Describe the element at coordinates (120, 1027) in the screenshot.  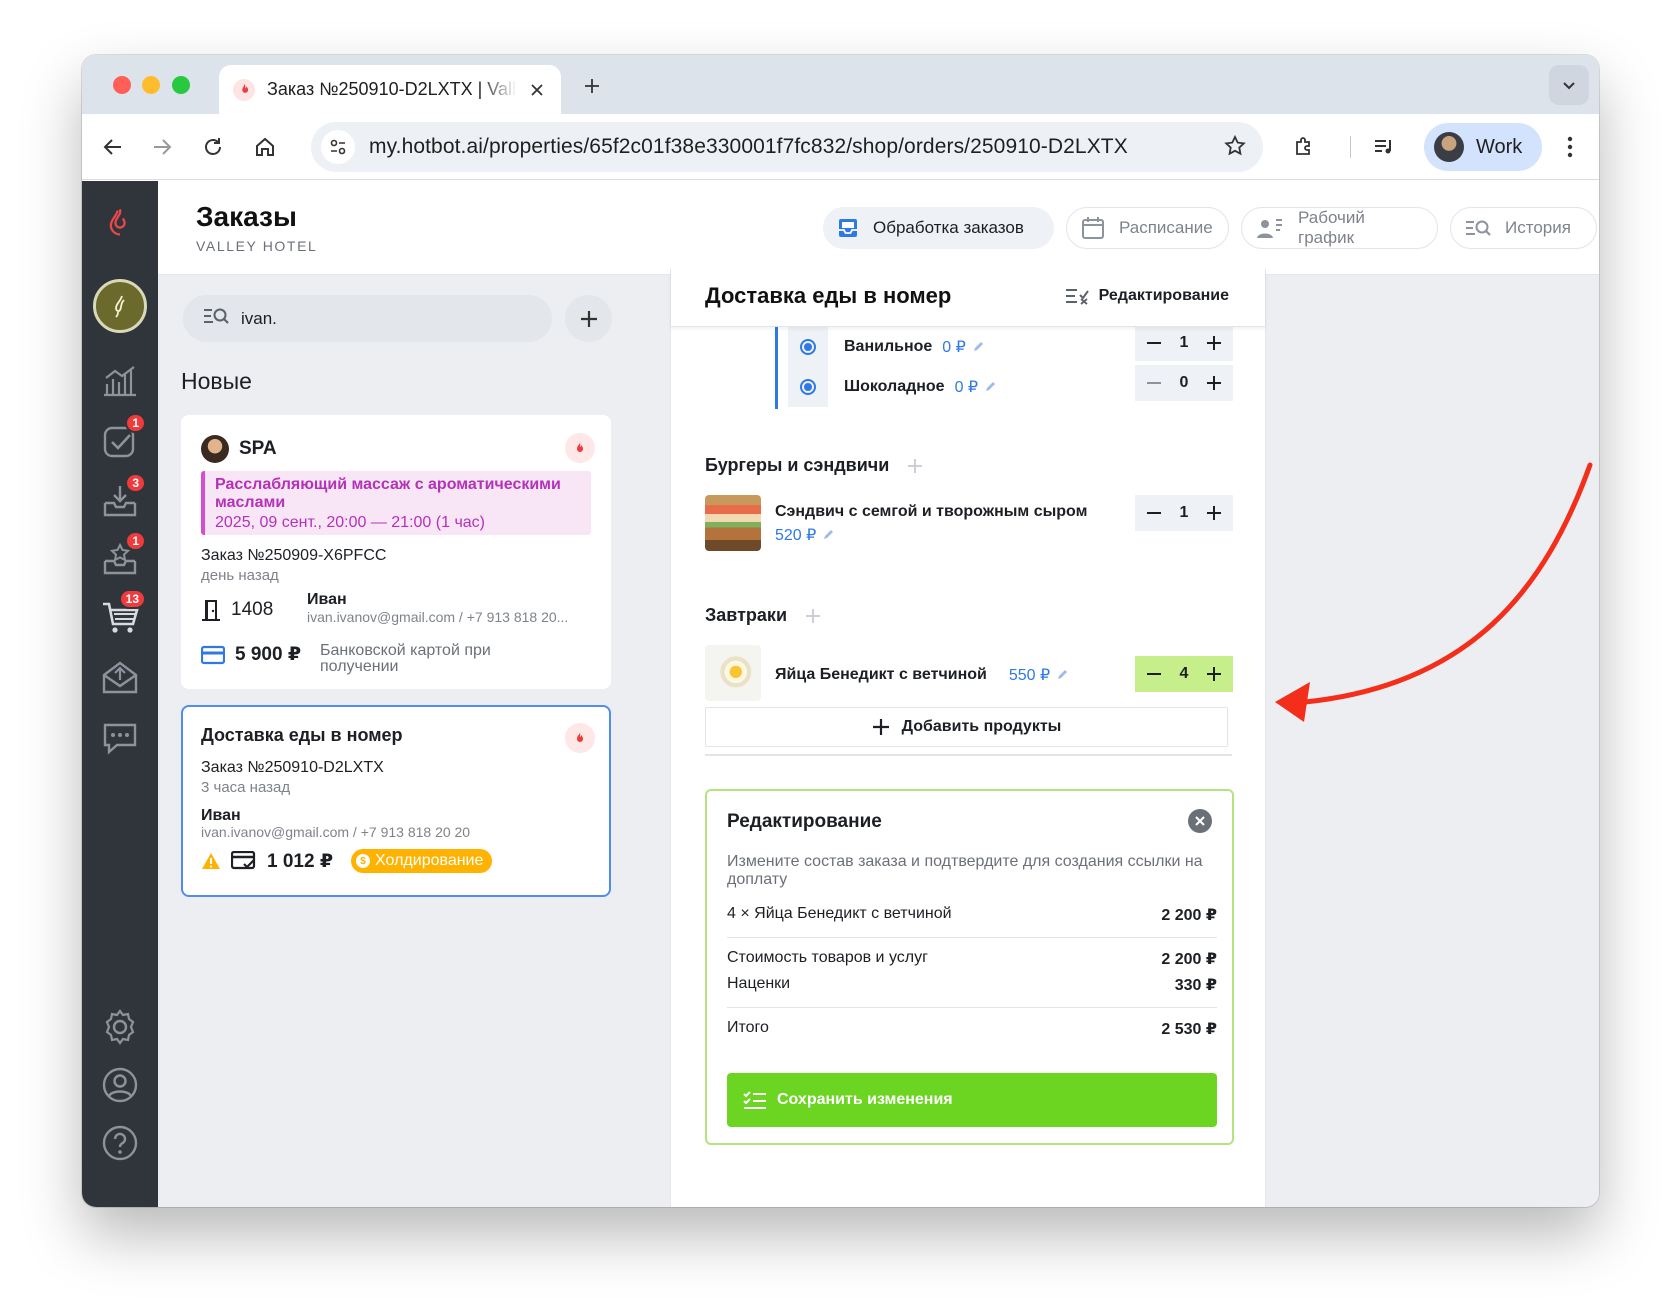
I see `settings-gear-icon` at that location.